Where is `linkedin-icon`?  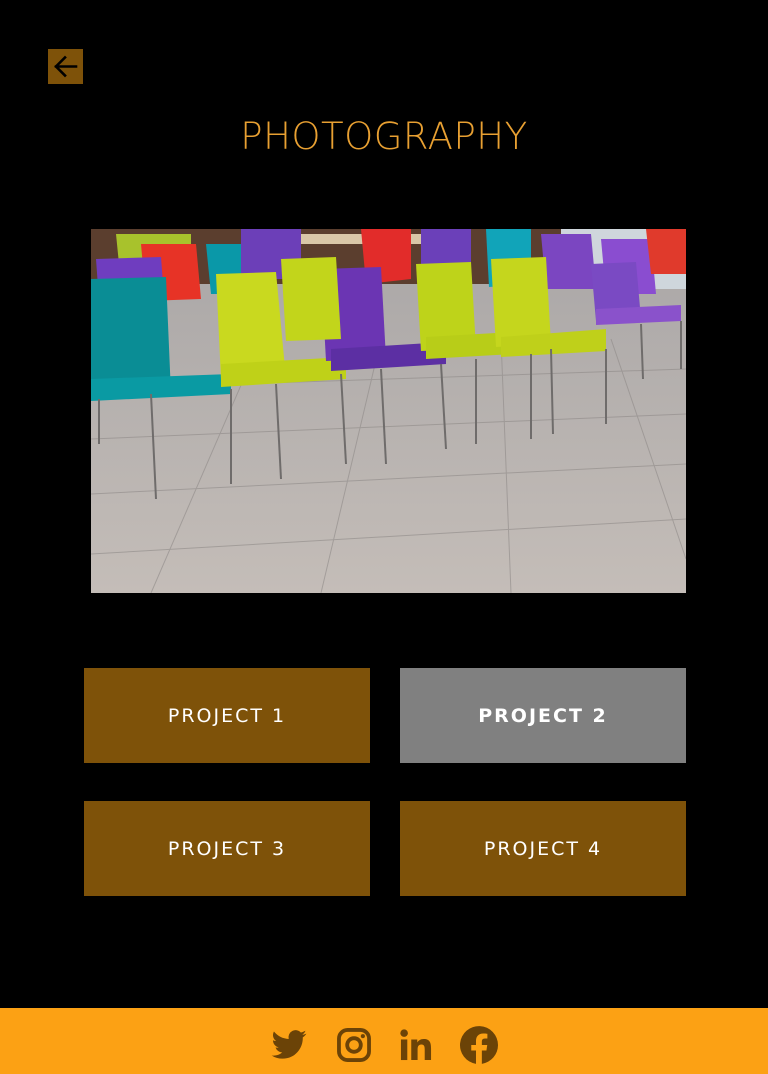
linkedin-icon is located at coordinates (416, 1045).